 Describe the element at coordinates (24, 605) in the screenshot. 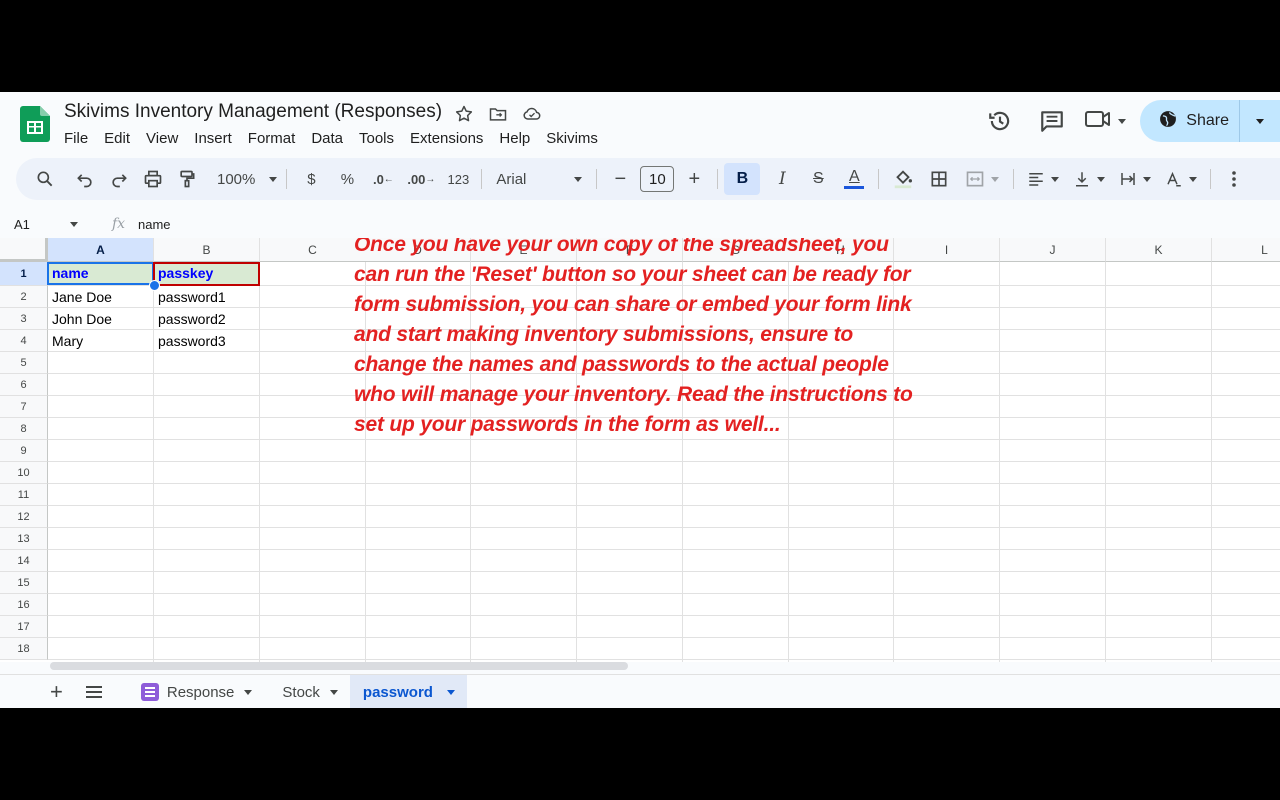

I see `row-header-16: 16` at that location.